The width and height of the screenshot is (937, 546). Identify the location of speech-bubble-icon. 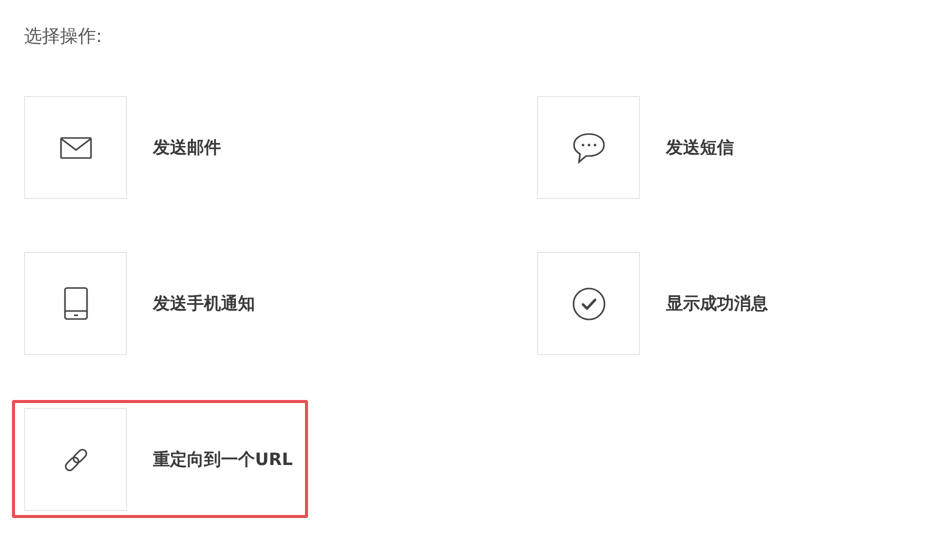
(589, 148).